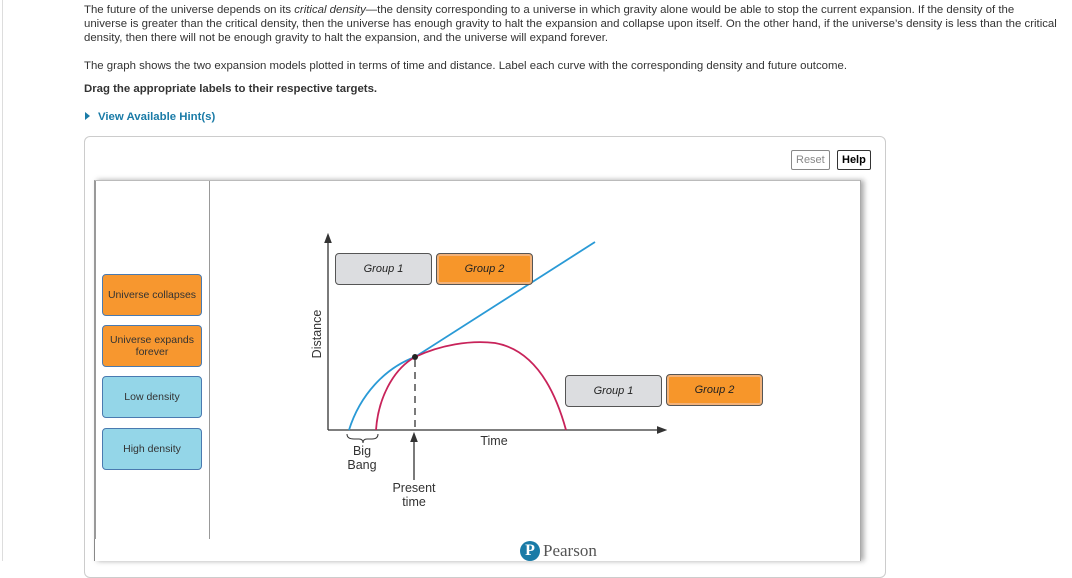  What do you see at coordinates (414, 488) in the screenshot?
I see `present-label-line1: Present` at bounding box center [414, 488].